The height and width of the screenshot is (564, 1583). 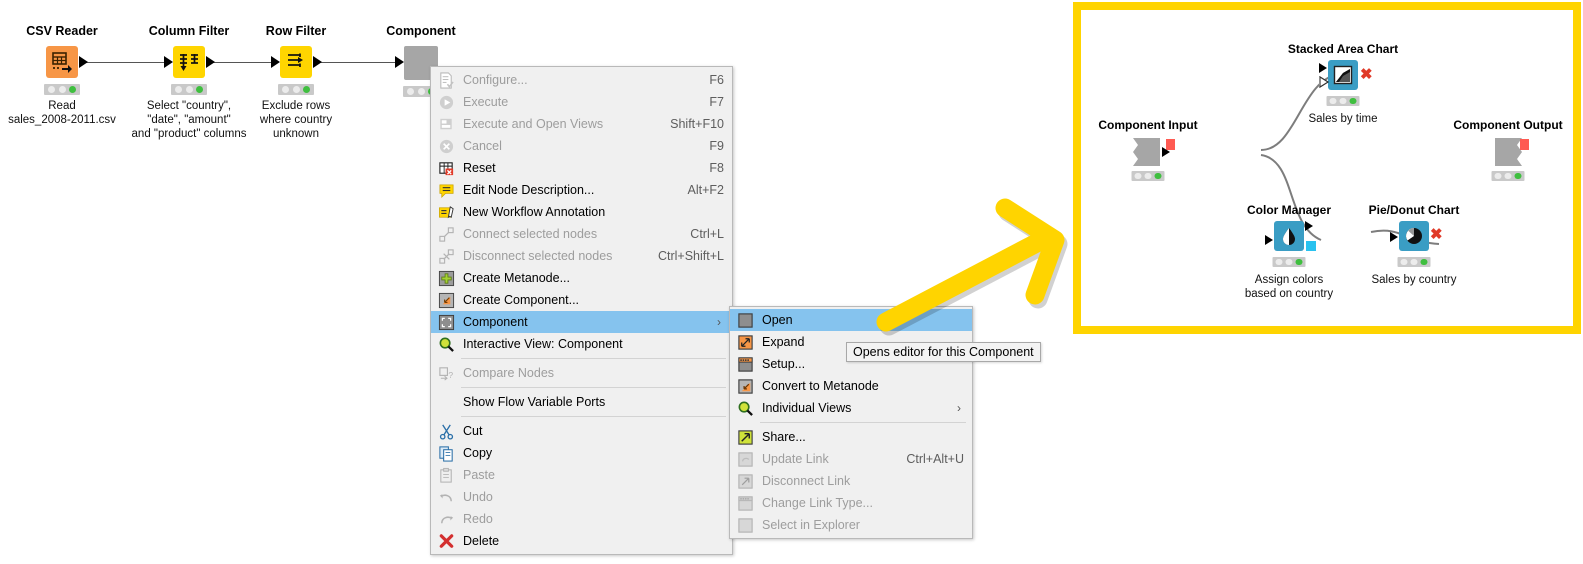 What do you see at coordinates (1148, 125) in the screenshot?
I see `panel-node-title: Component Input` at bounding box center [1148, 125].